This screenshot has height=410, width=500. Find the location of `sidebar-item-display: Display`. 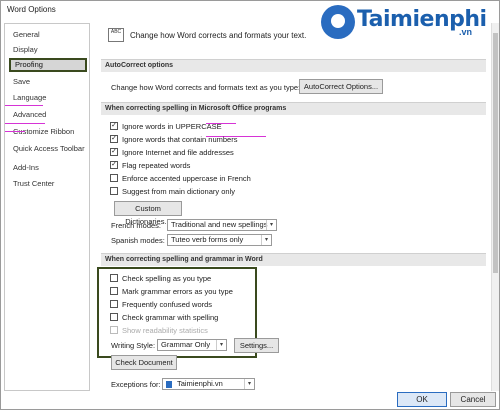

sidebar-item-display: Display is located at coordinates (48, 50).